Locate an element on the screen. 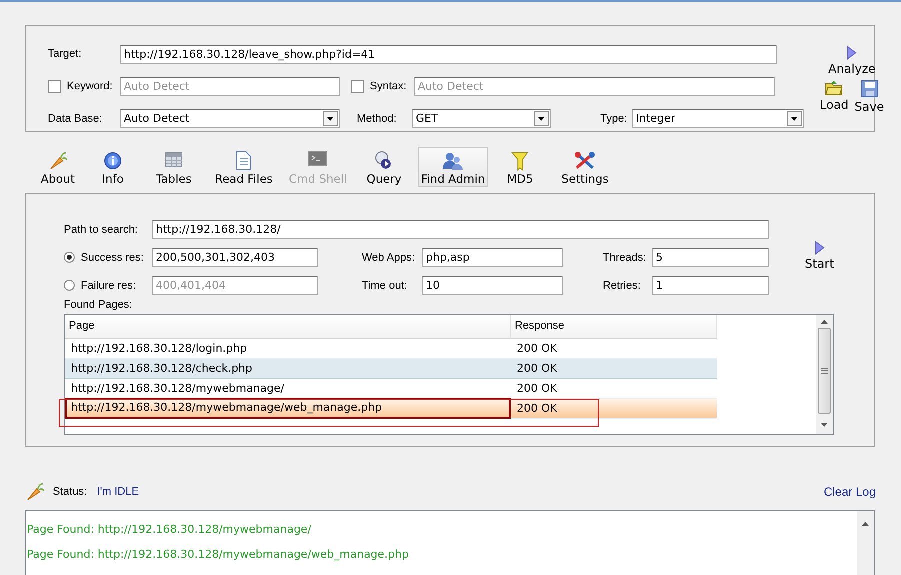 The height and width of the screenshot is (575, 901). target-url-field: http://192.168.30.128/leave_show.php?id=41 is located at coordinates (448, 54).